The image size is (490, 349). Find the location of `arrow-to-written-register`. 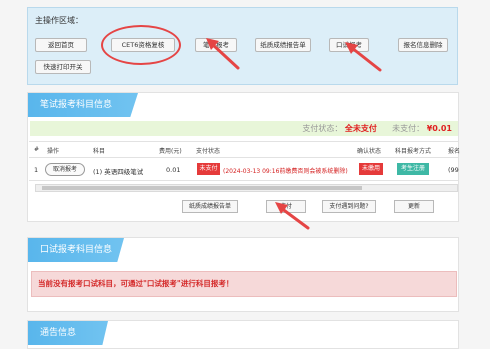

arrow-to-written-register is located at coordinates (225, 56).